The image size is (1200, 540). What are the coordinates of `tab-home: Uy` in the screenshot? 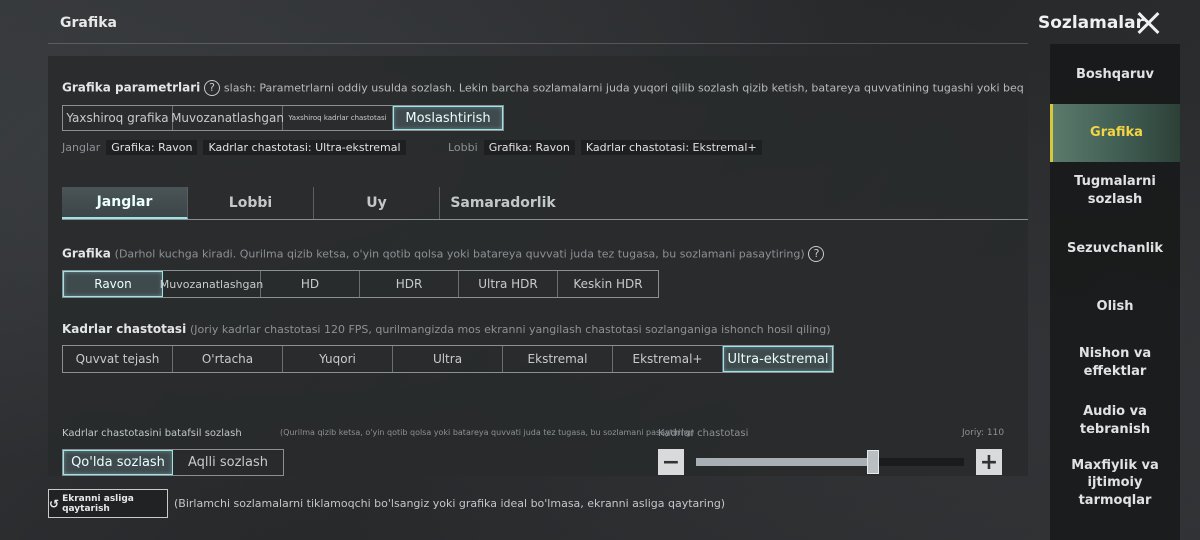 It's located at (377, 203).